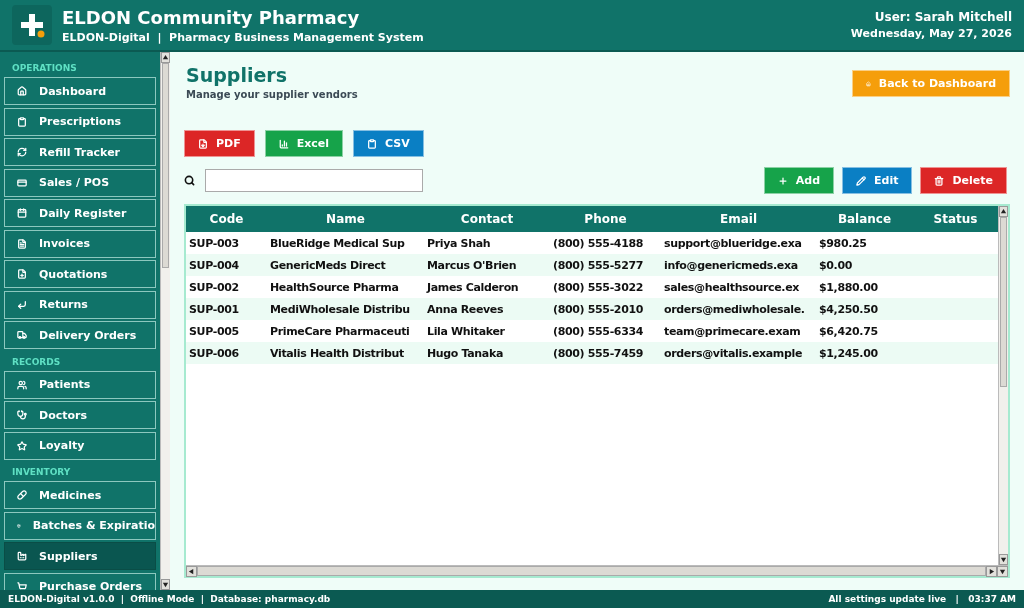 The width and height of the screenshot is (1024, 608). I want to click on column-header: Balance, so click(864, 219).